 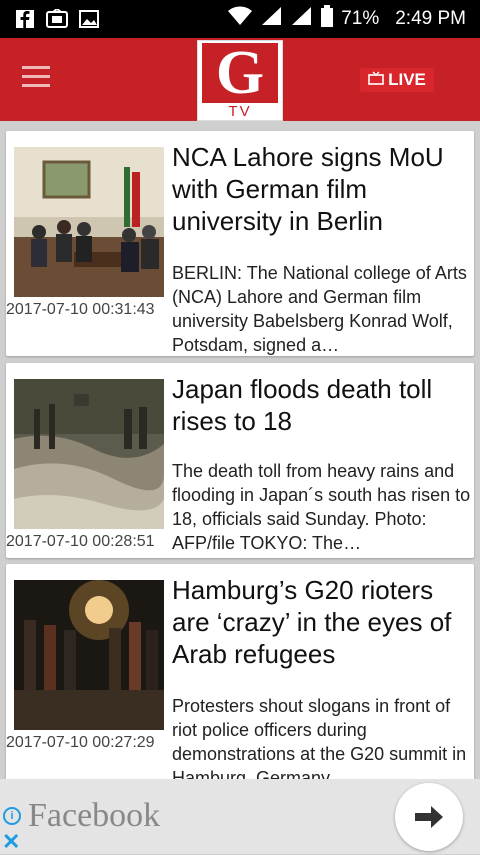 I want to click on status-bar: 71% 2:49 PM, so click(x=240, y=19).